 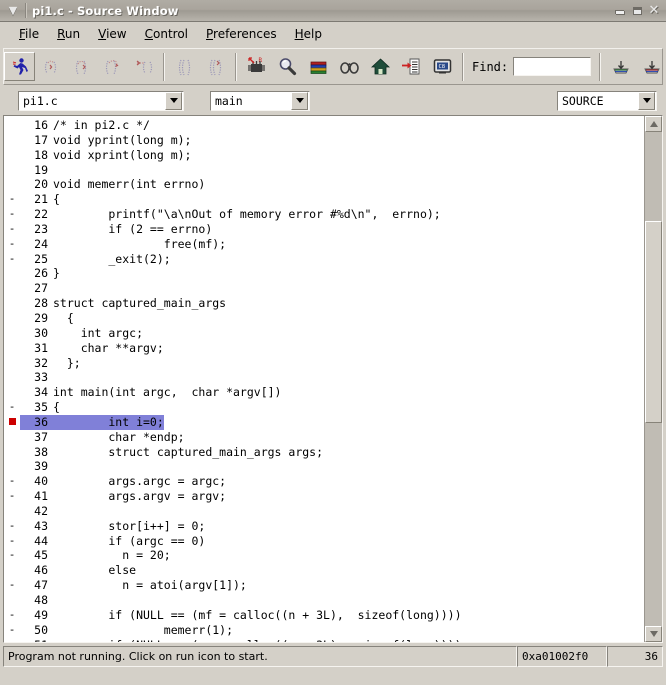 What do you see at coordinates (133, 228) in the screenshot?
I see `line-text: if (2 == errno)` at bounding box center [133, 228].